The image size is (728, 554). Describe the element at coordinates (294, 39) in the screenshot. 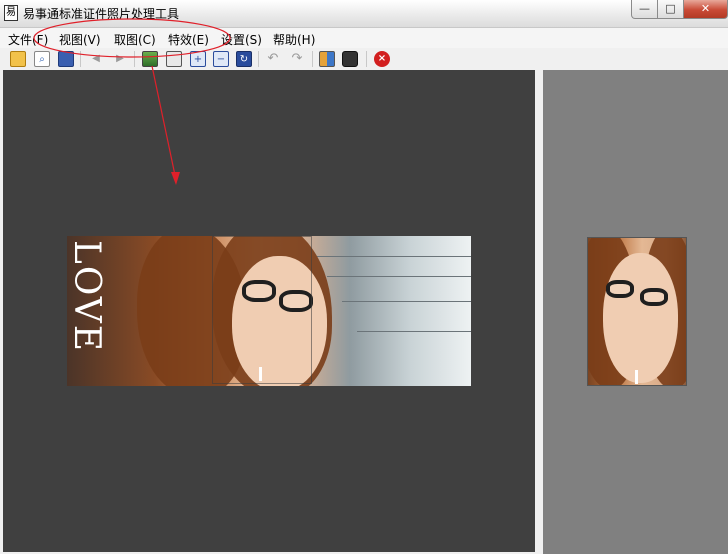

I see `menu-help: 帮助(H)` at that location.